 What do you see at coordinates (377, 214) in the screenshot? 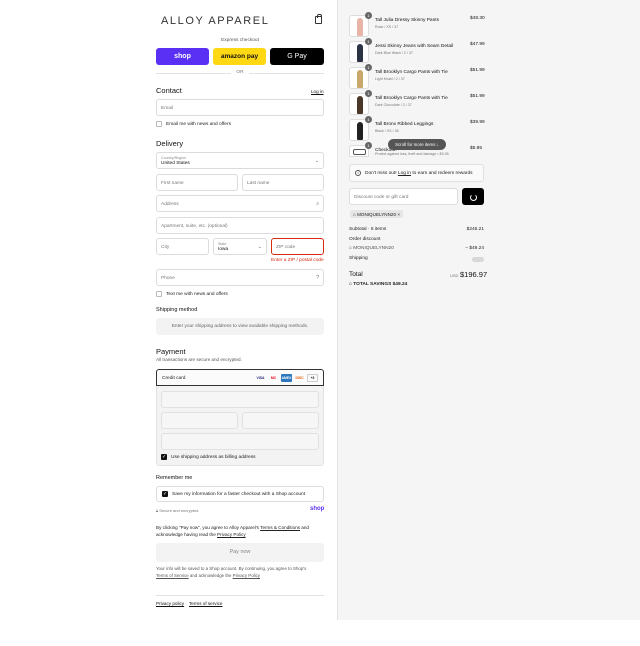
I see `discount-tag: ⌂ MONIQUELYNN20 ×` at bounding box center [377, 214].